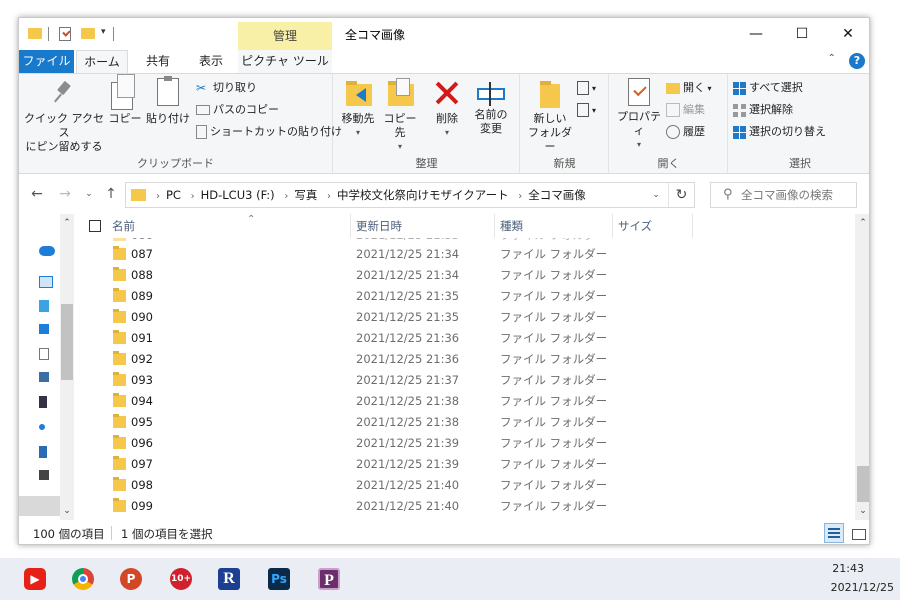 This screenshot has height=600, width=900. What do you see at coordinates (763, 110) in the screenshot?
I see `select-none-button: 選択解除` at bounding box center [763, 110].